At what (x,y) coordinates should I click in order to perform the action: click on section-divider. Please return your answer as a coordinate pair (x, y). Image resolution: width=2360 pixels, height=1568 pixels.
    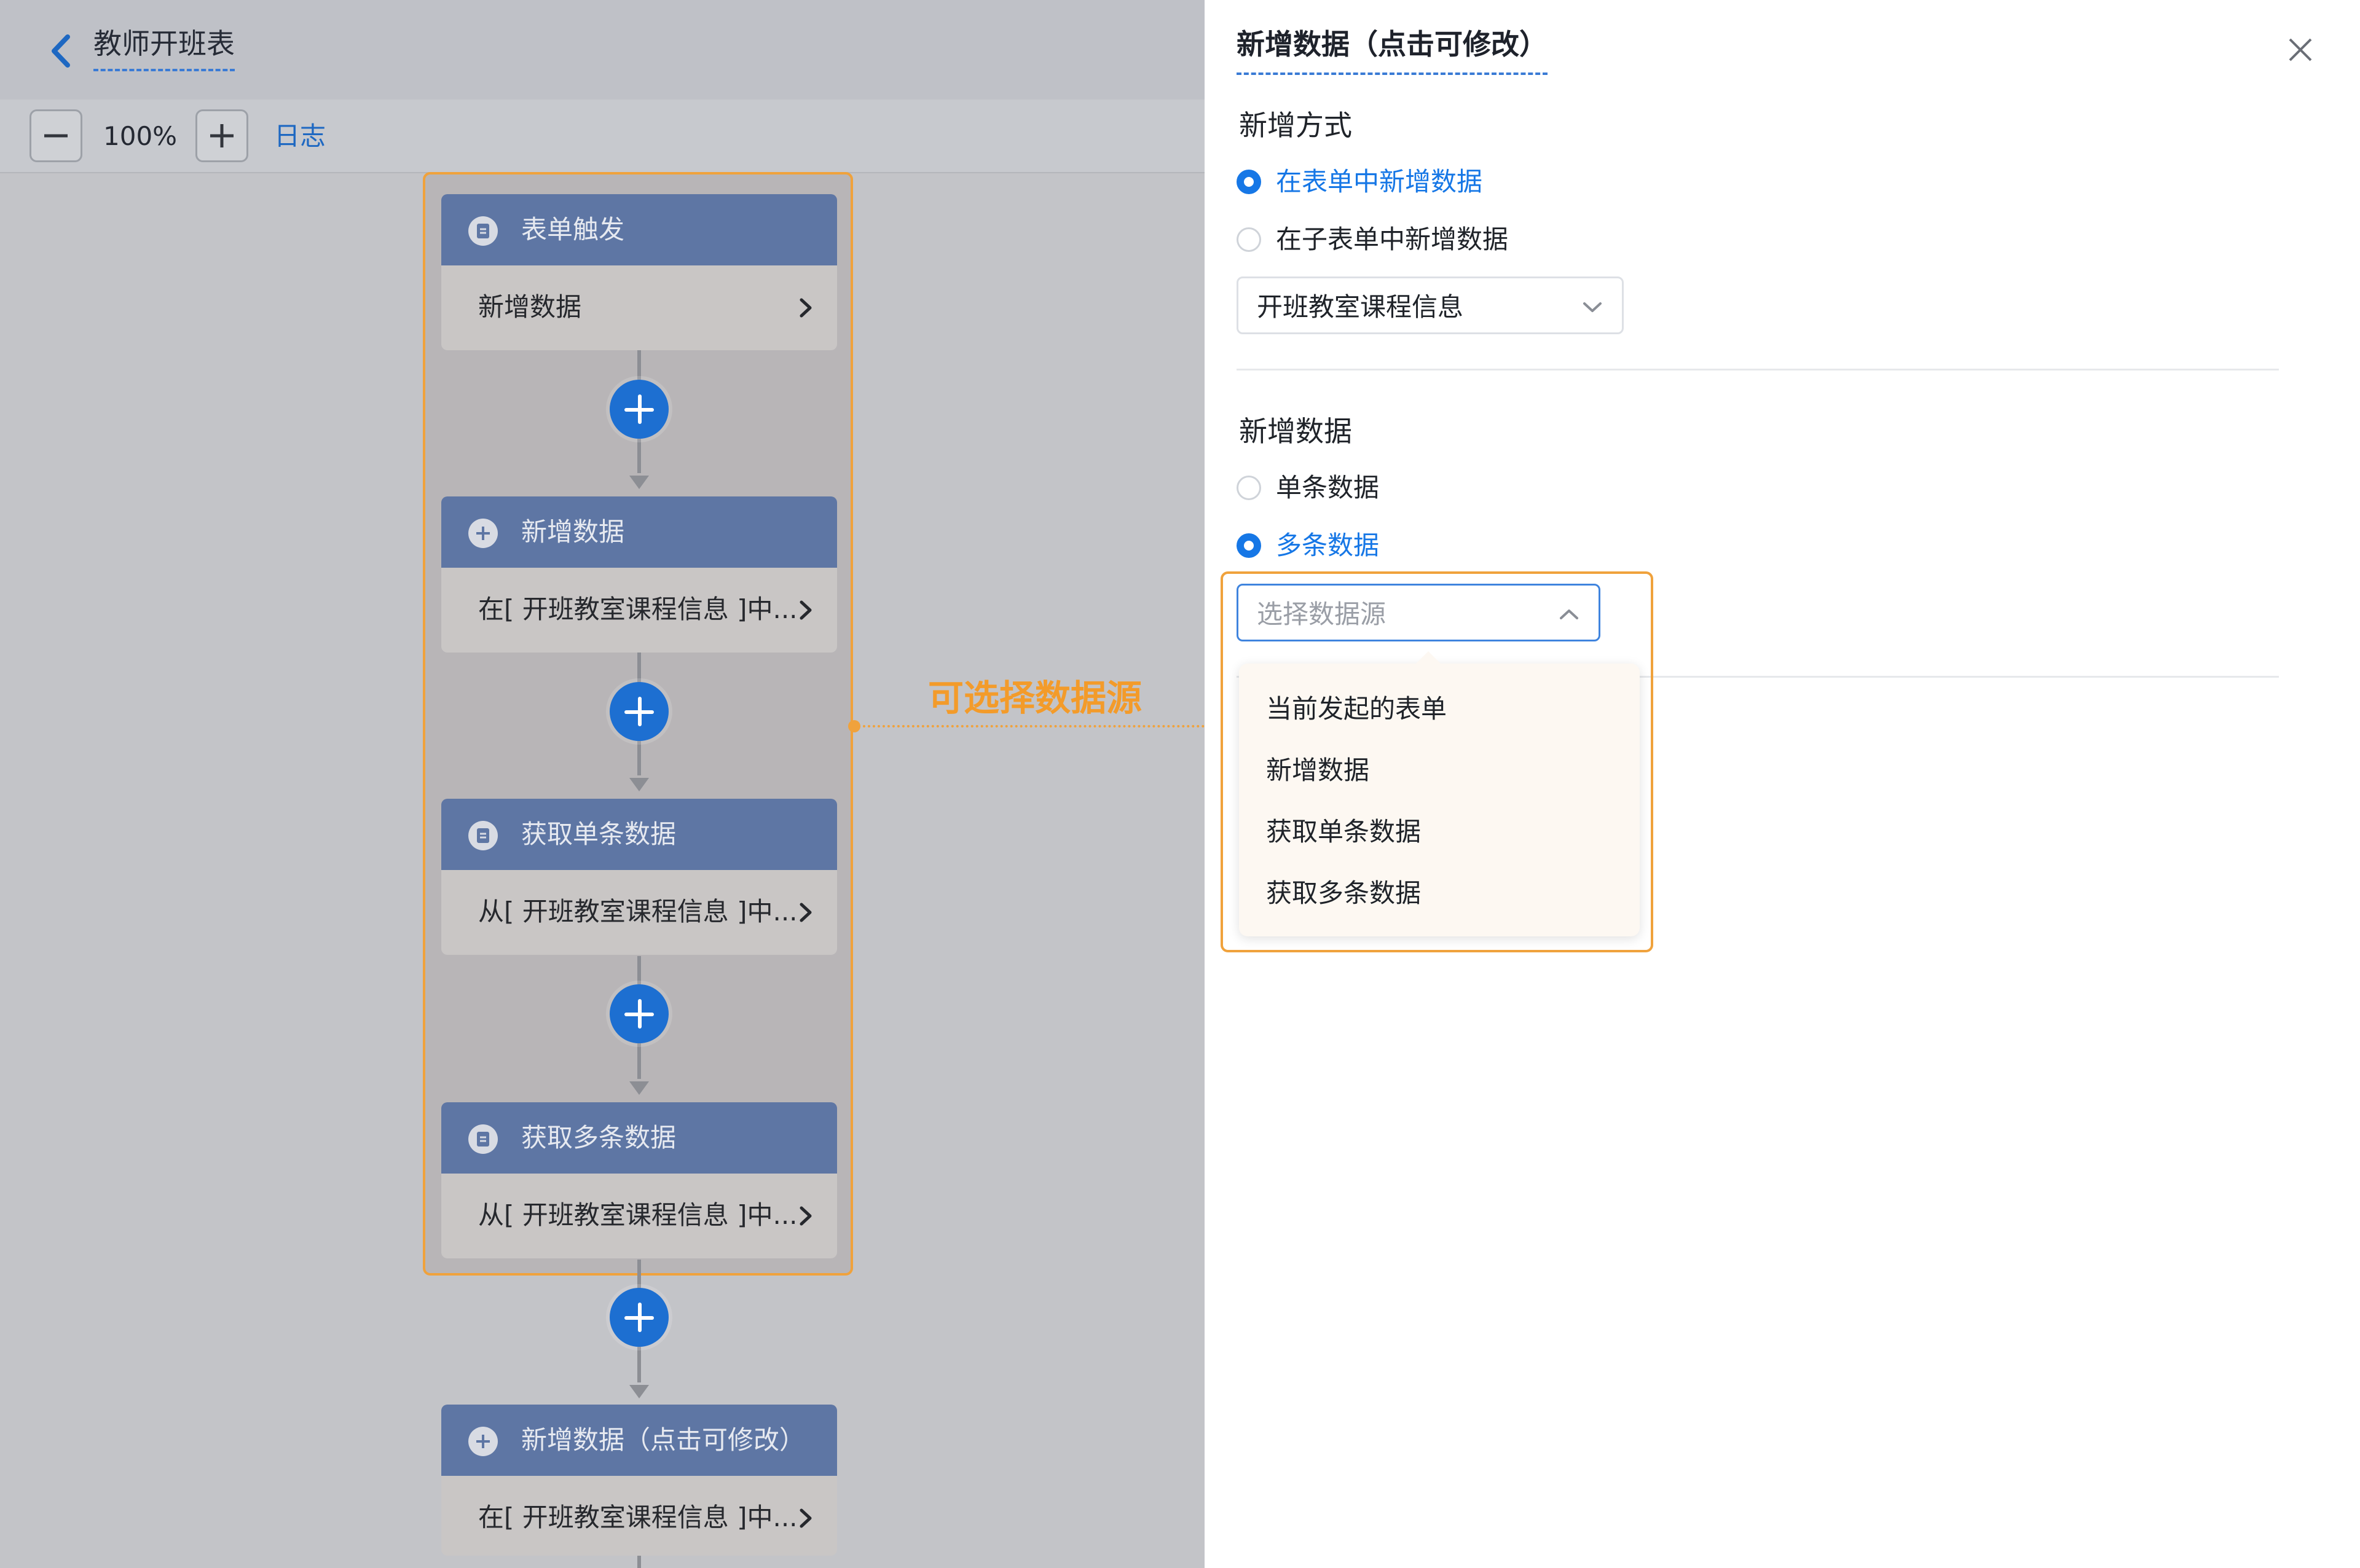
    Looking at the image, I should click on (1758, 369).